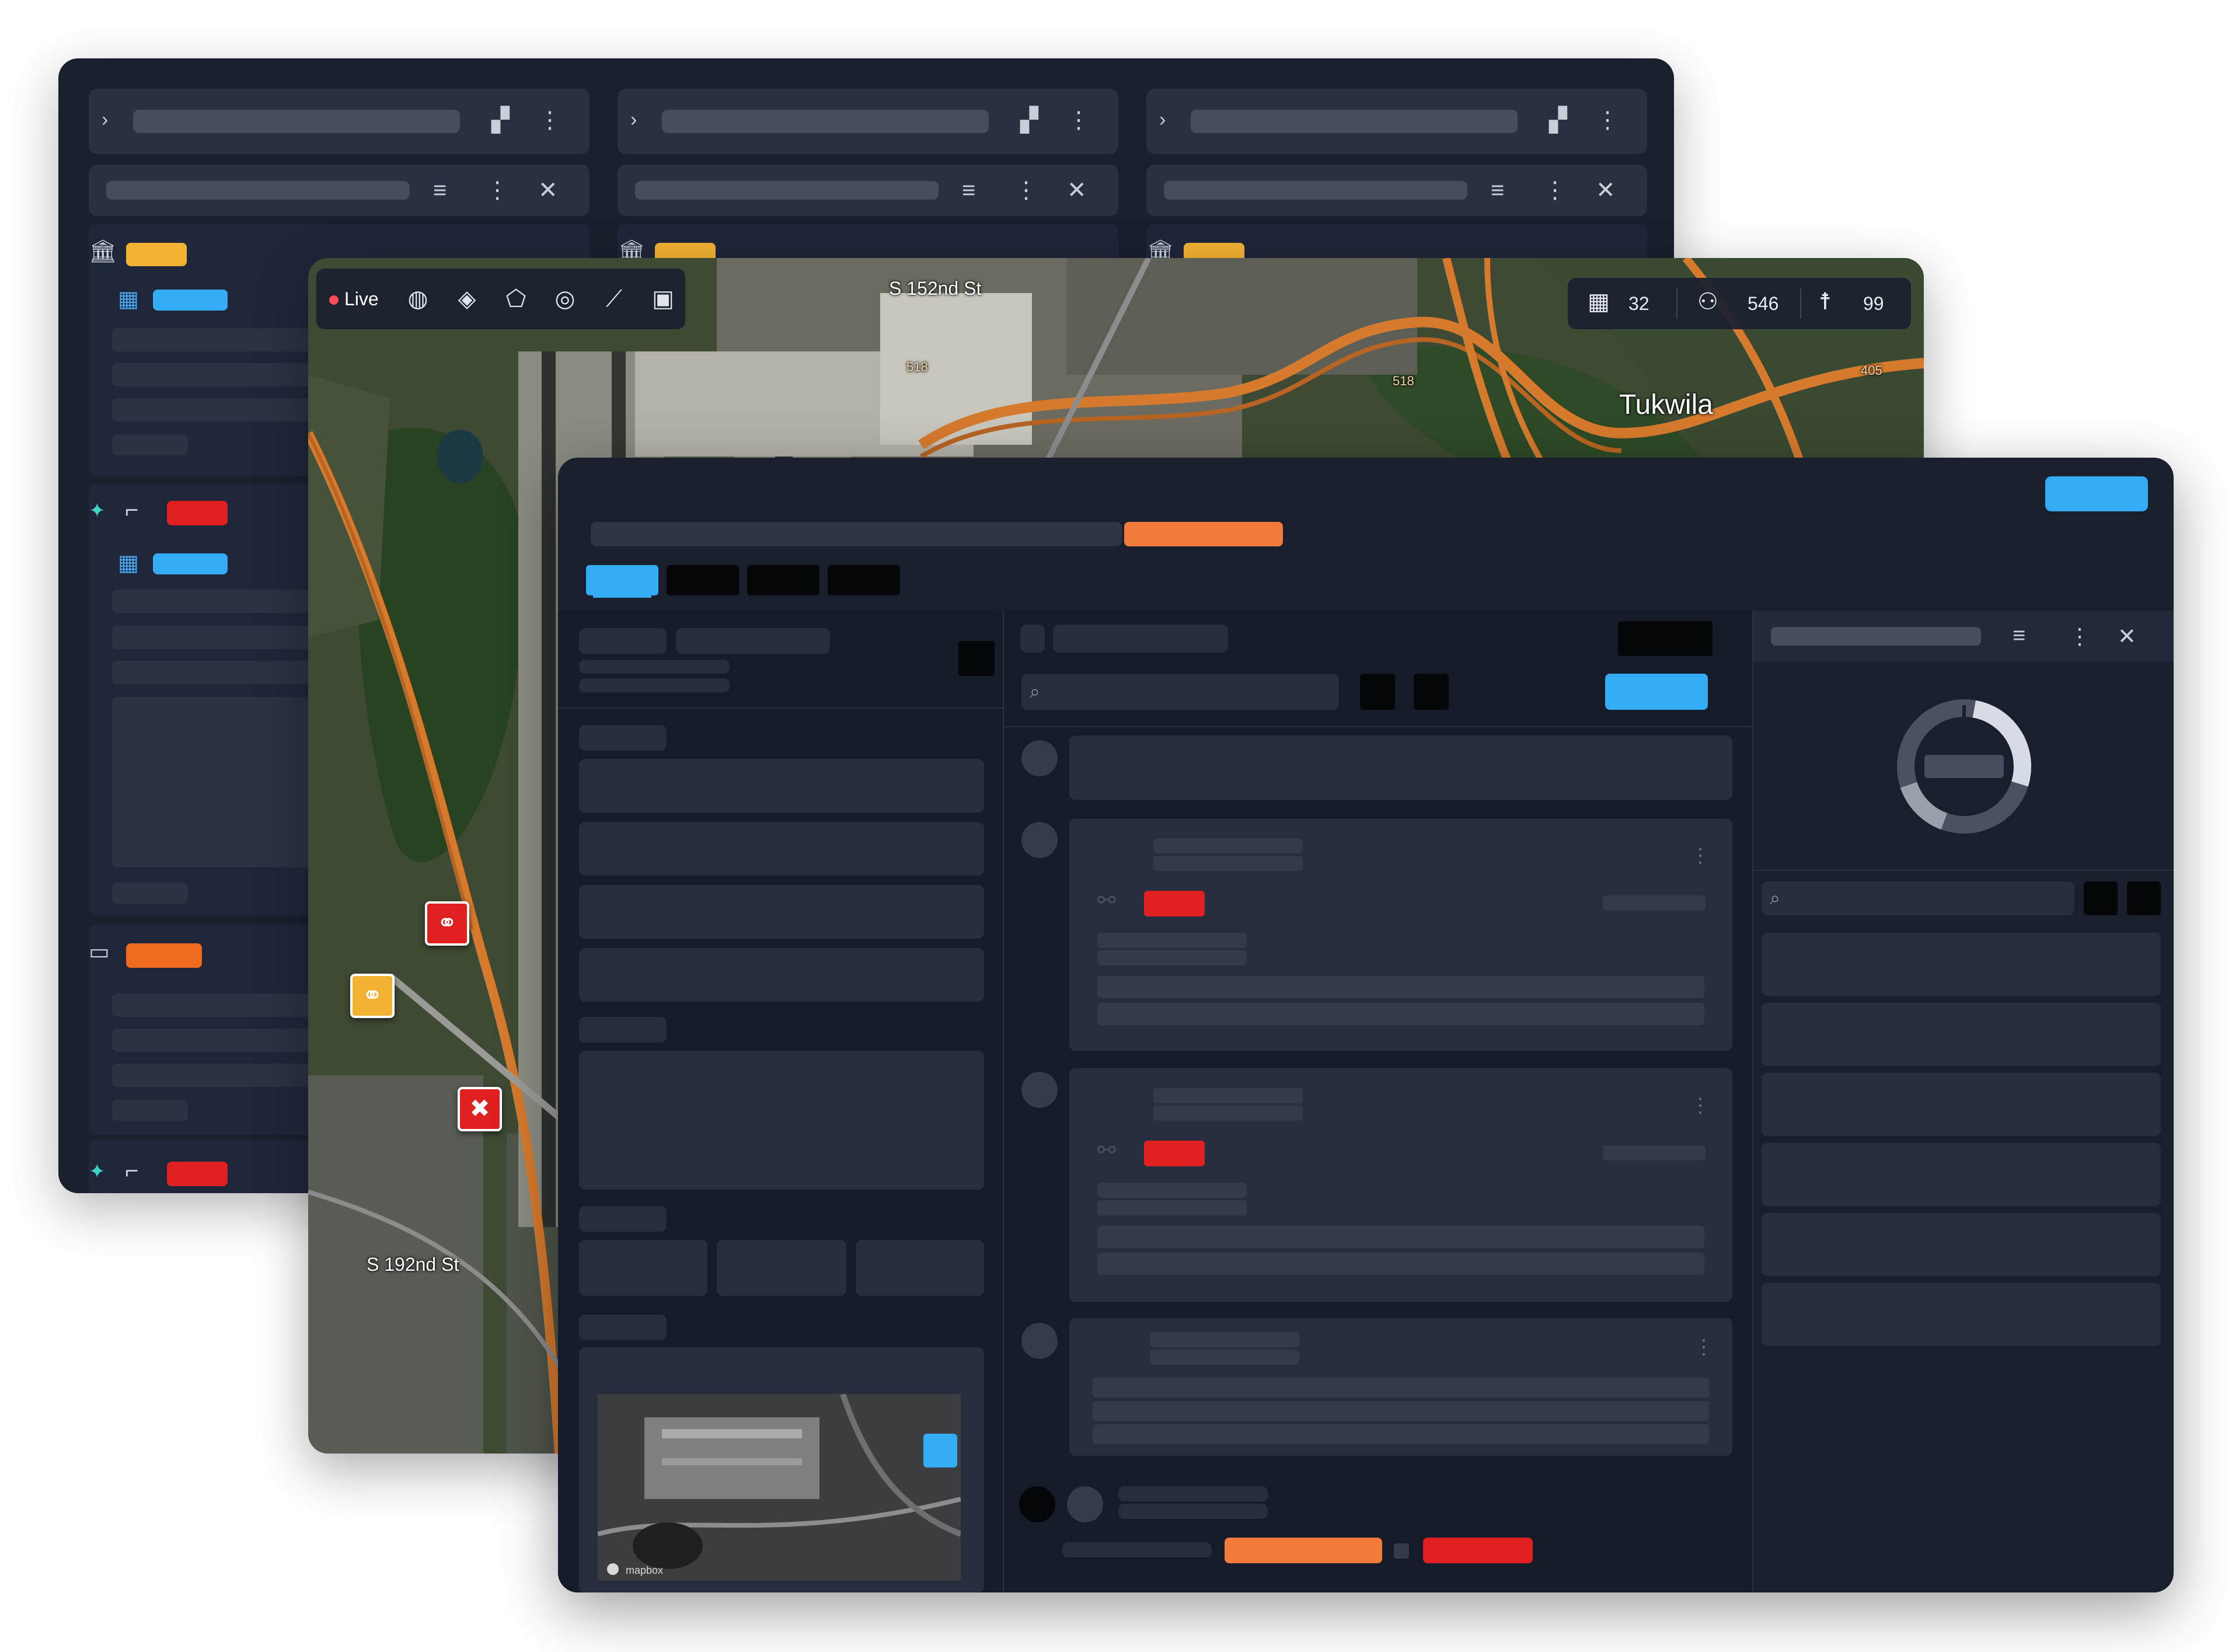 The image size is (2232, 1652). Describe the element at coordinates (940, 1451) in the screenshot. I see `expand-map-button` at that location.